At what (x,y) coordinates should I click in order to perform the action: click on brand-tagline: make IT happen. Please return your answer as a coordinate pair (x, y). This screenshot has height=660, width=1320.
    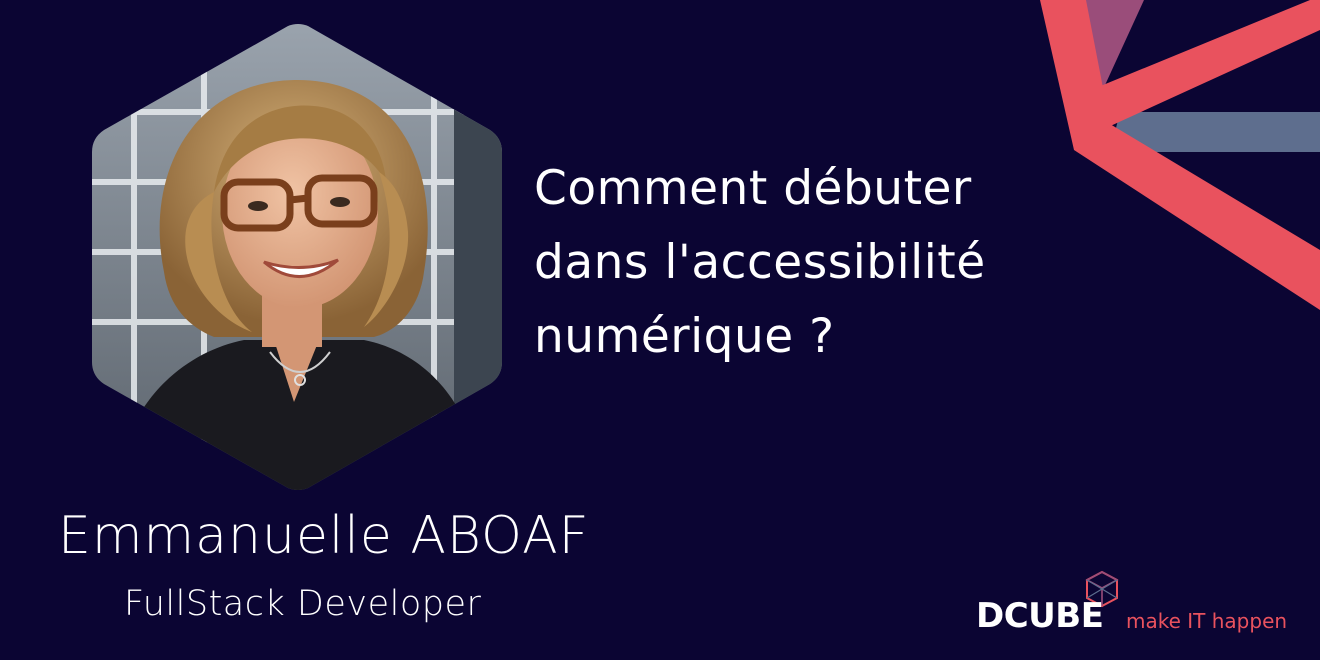
    Looking at the image, I should click on (1207, 621).